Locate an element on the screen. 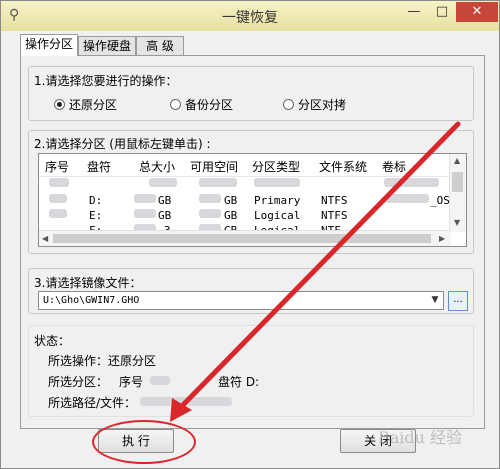 Image resolution: width=500 pixels, height=469 pixels. scroll-right-icon: ▶ is located at coordinates (442, 238).